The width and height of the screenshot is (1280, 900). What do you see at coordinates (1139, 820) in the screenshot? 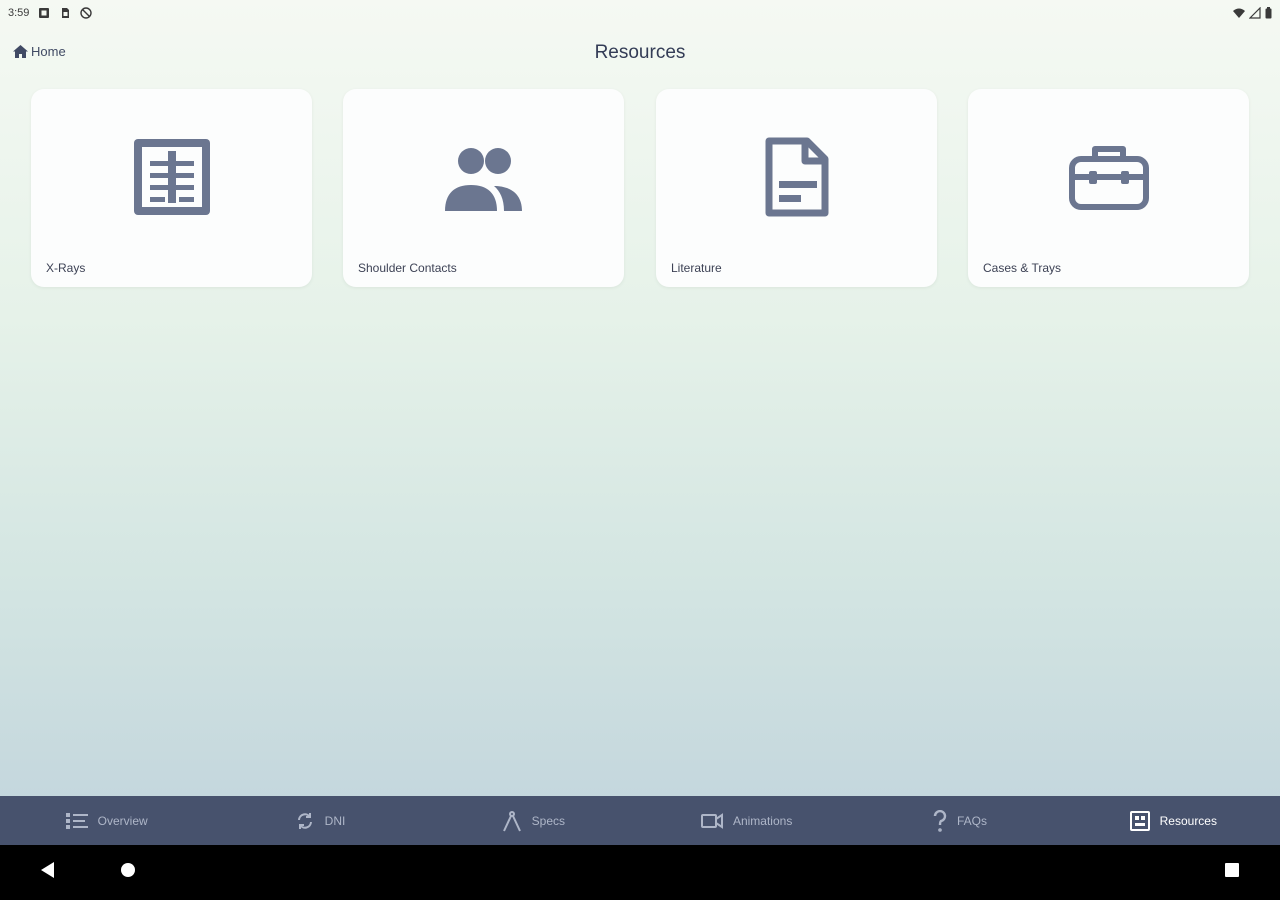
I see `resources-icon` at bounding box center [1139, 820].